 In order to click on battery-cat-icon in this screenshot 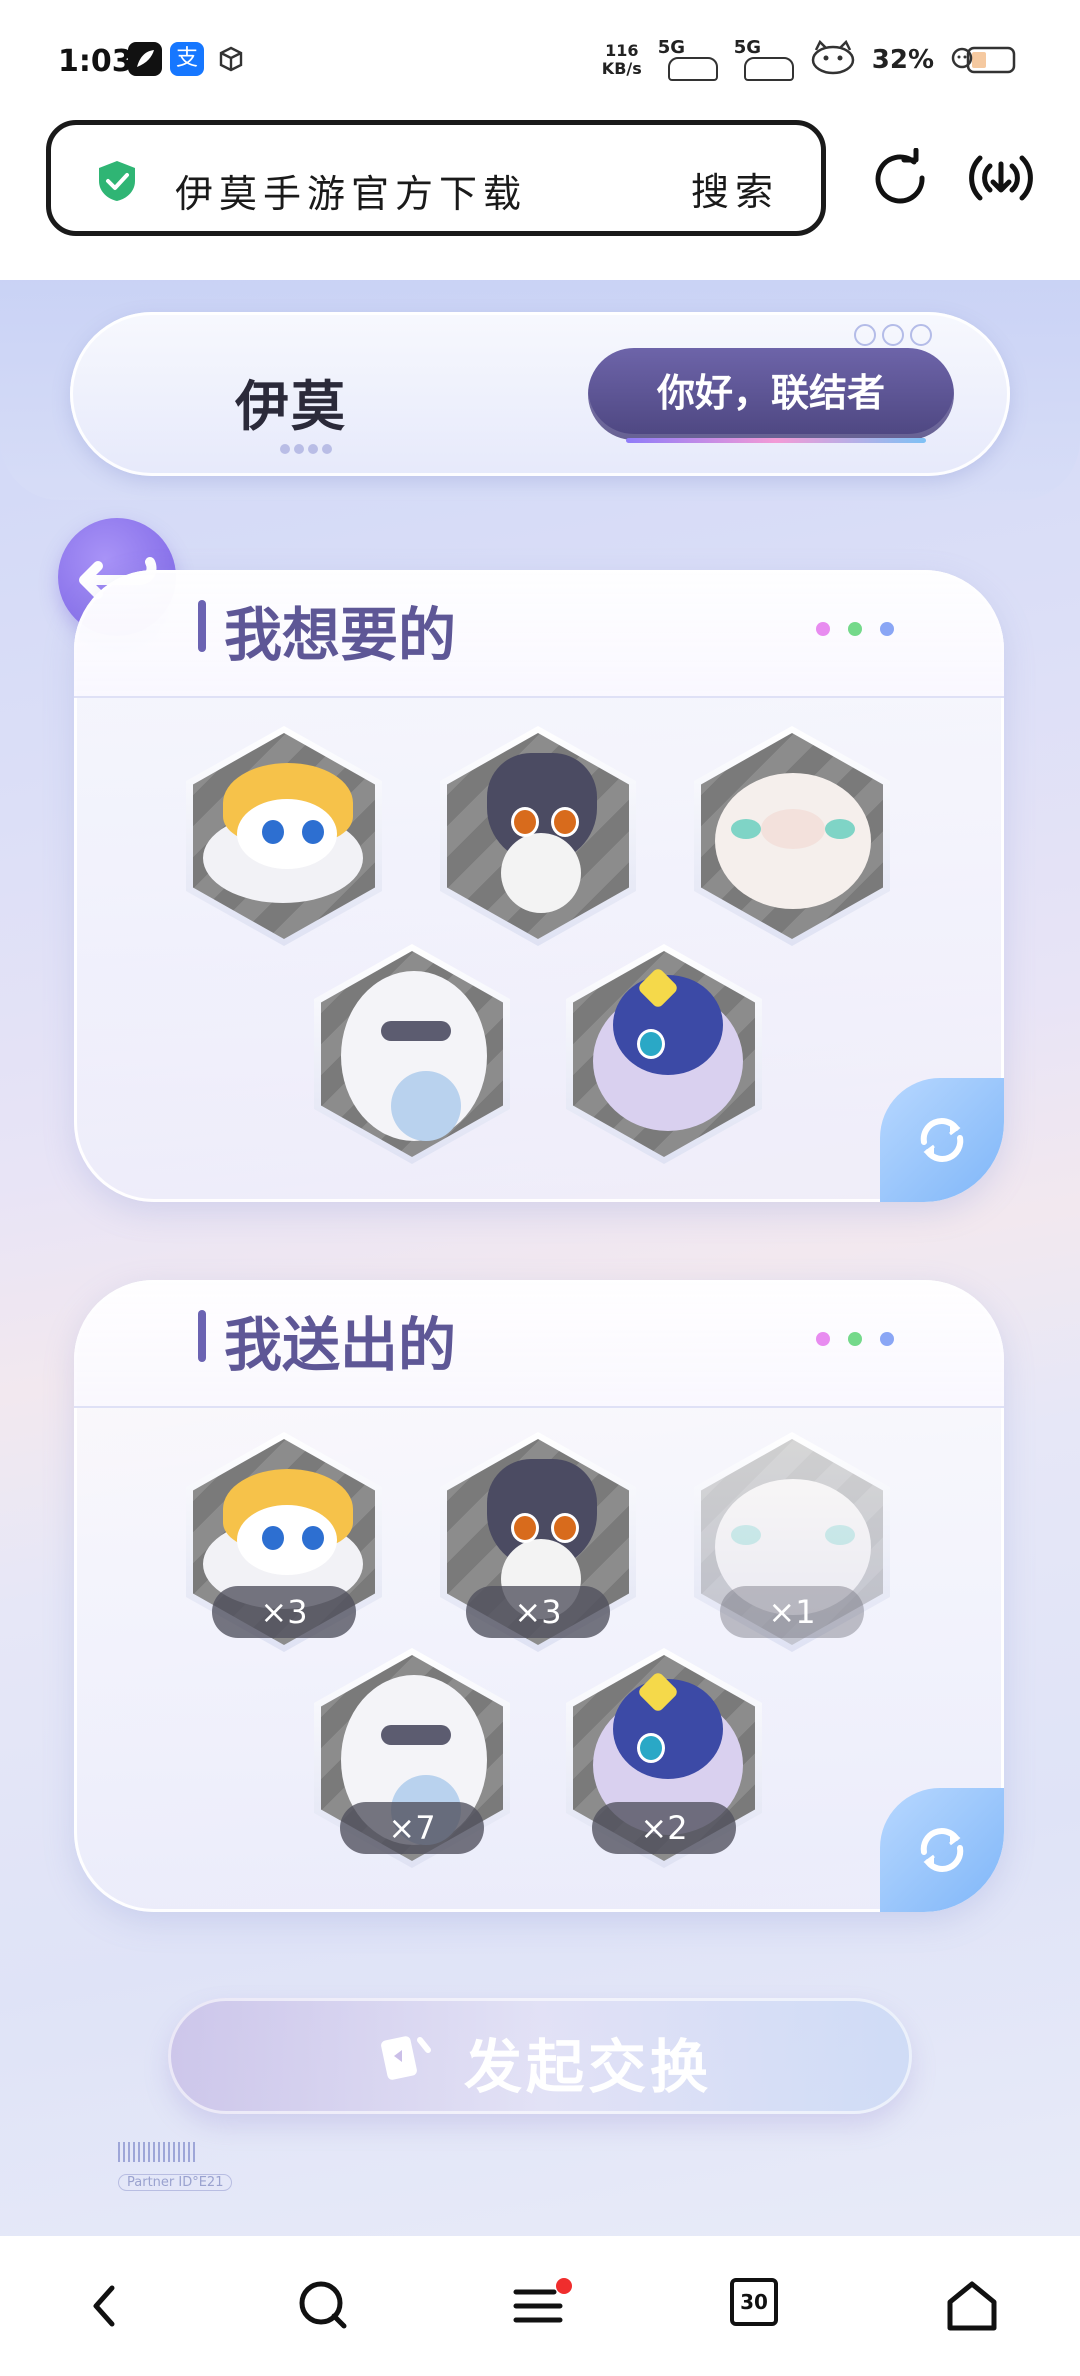, I will do `click(985, 60)`.